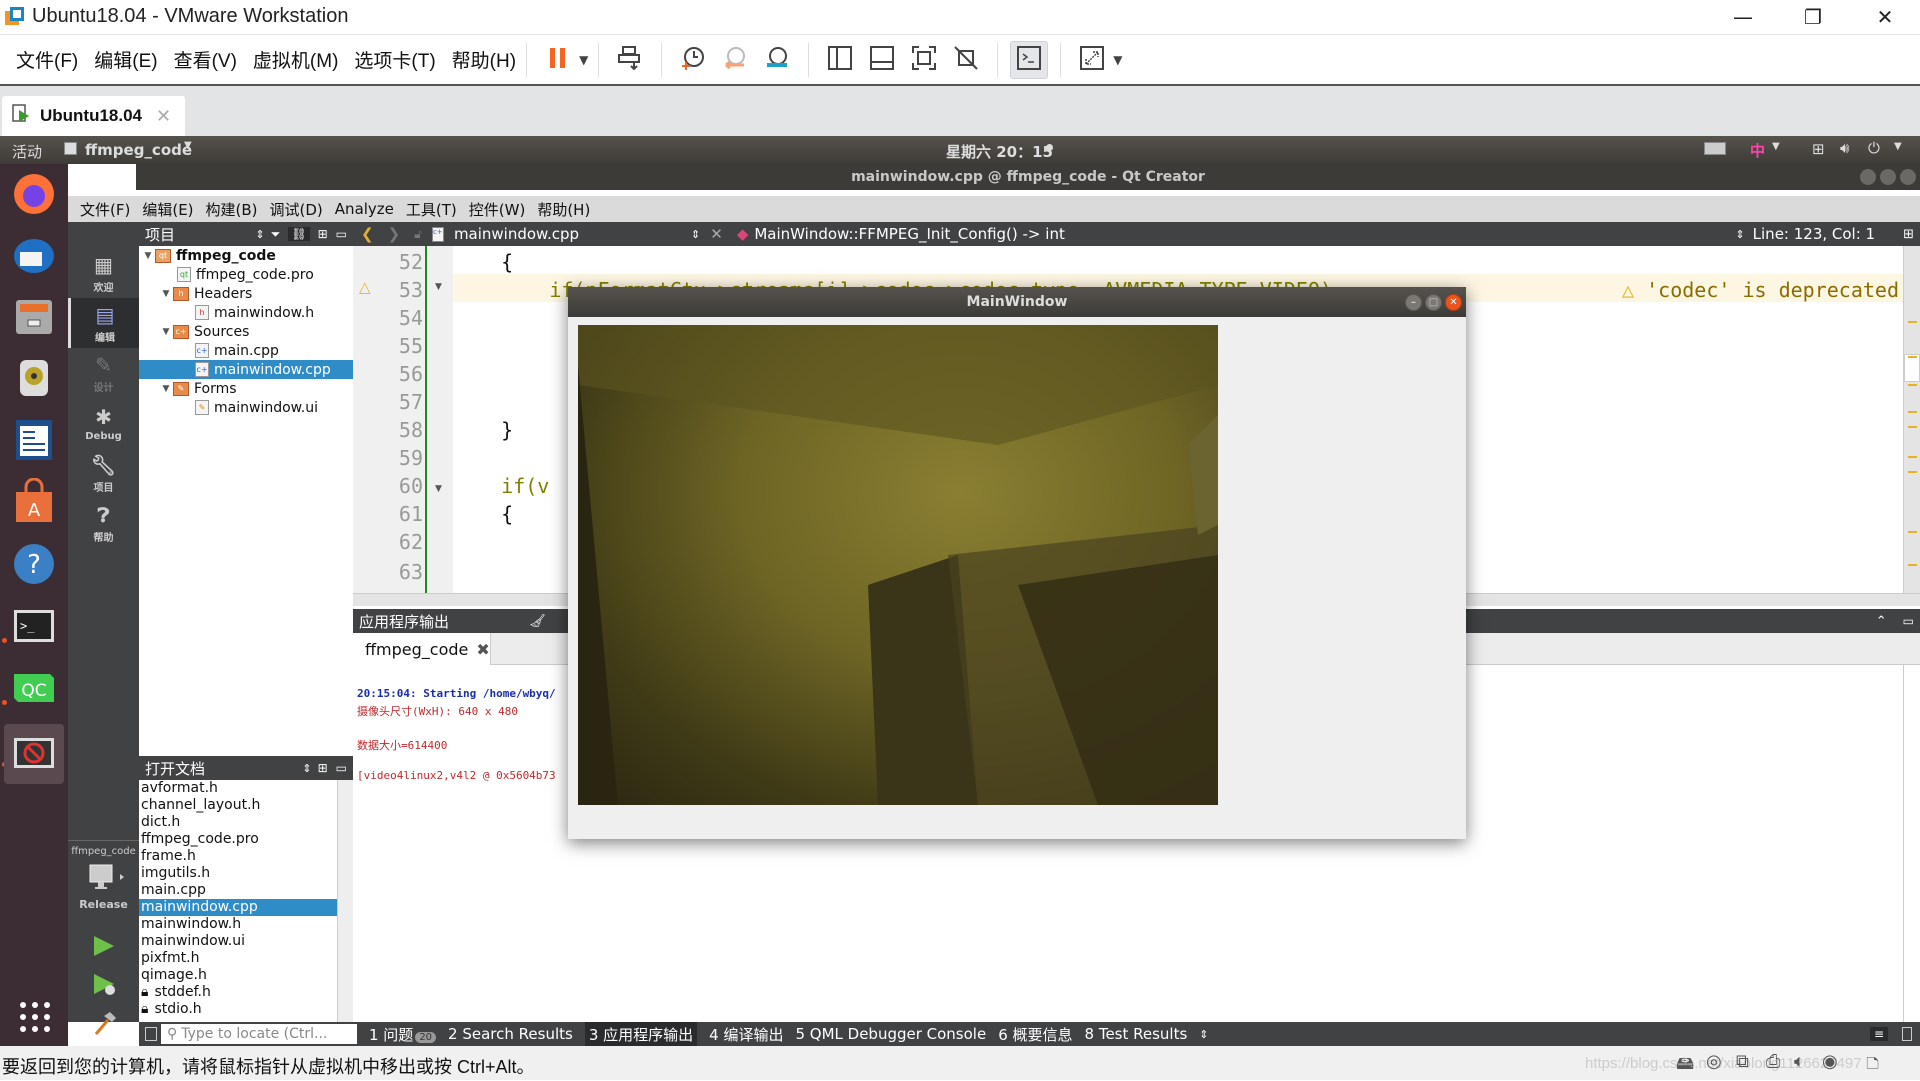  Describe the element at coordinates (1203, 1034) in the screenshot. I see `more-panes-icon: ⇕` at that location.